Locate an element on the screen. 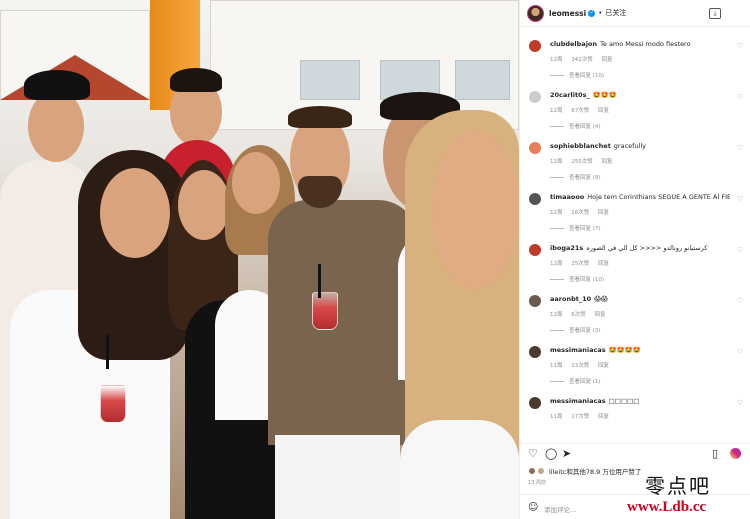  comment-text-line: 20carlit0s_ 🤩🤩🤩 is located at coordinates (640, 95).